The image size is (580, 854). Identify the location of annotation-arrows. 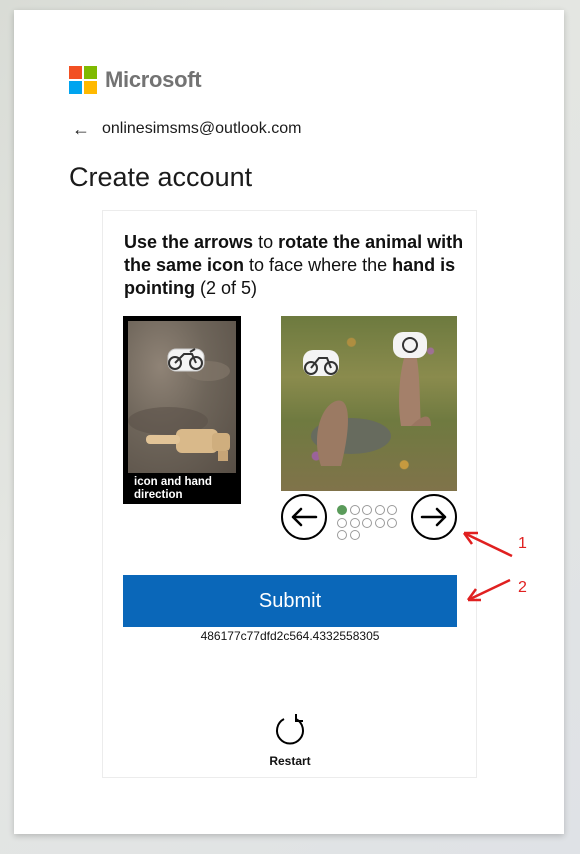
(487, 566).